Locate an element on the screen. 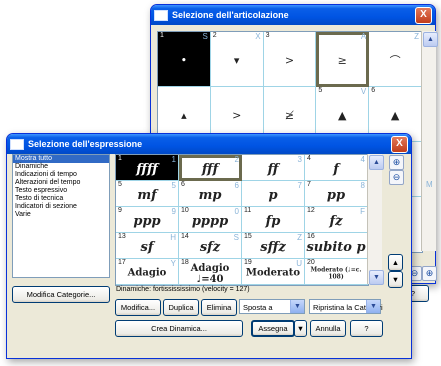 The width and height of the screenshot is (441, 366). assign-dropdown-button: ▼ is located at coordinates (300, 328).